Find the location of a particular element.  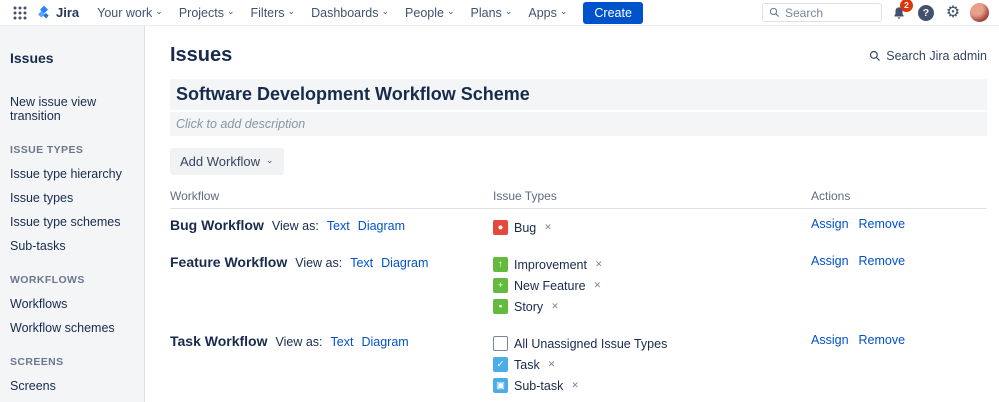

search-jira-admin-link: Search Jira admin is located at coordinates (928, 56).